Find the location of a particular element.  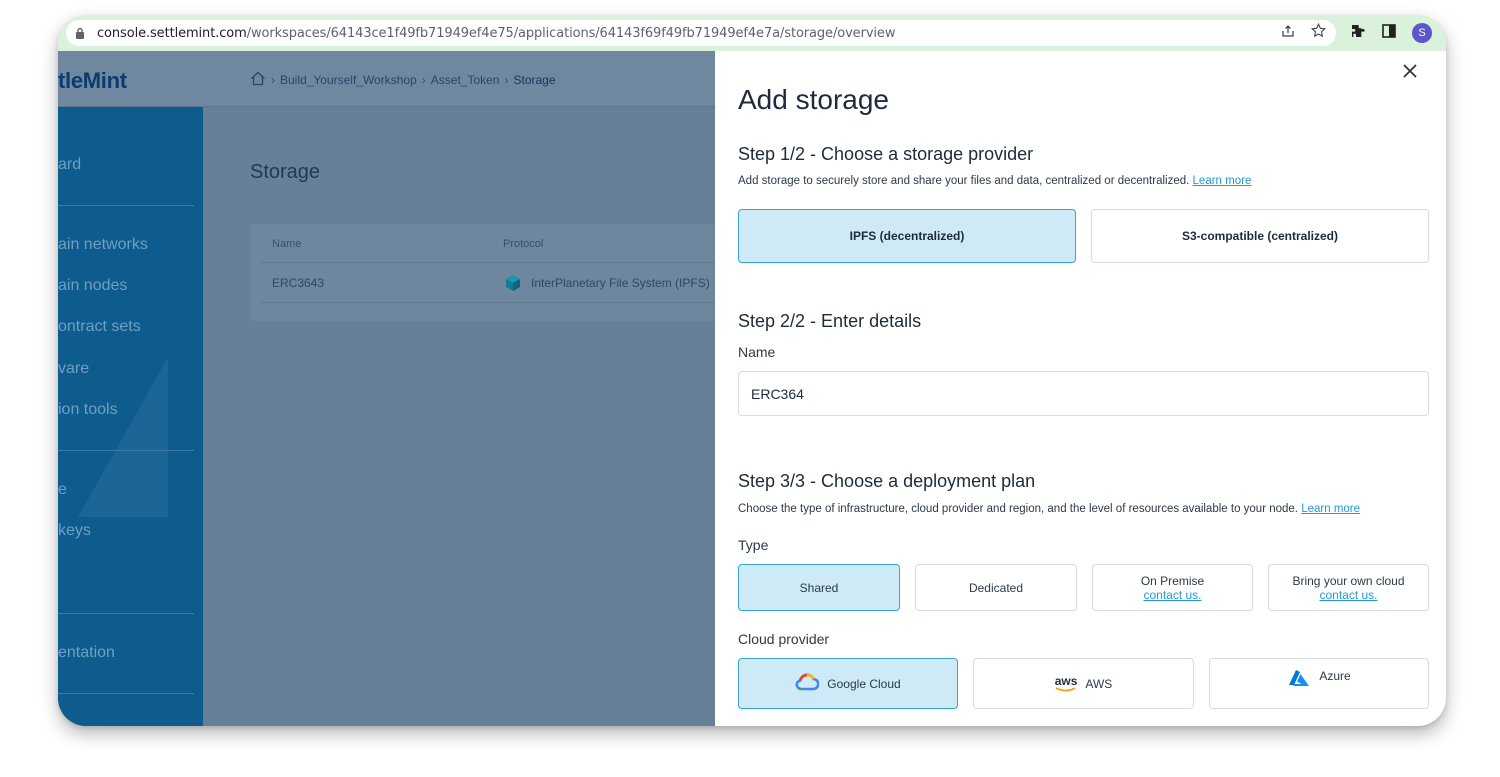

breadcrumb-current: Storage is located at coordinates (534, 80).